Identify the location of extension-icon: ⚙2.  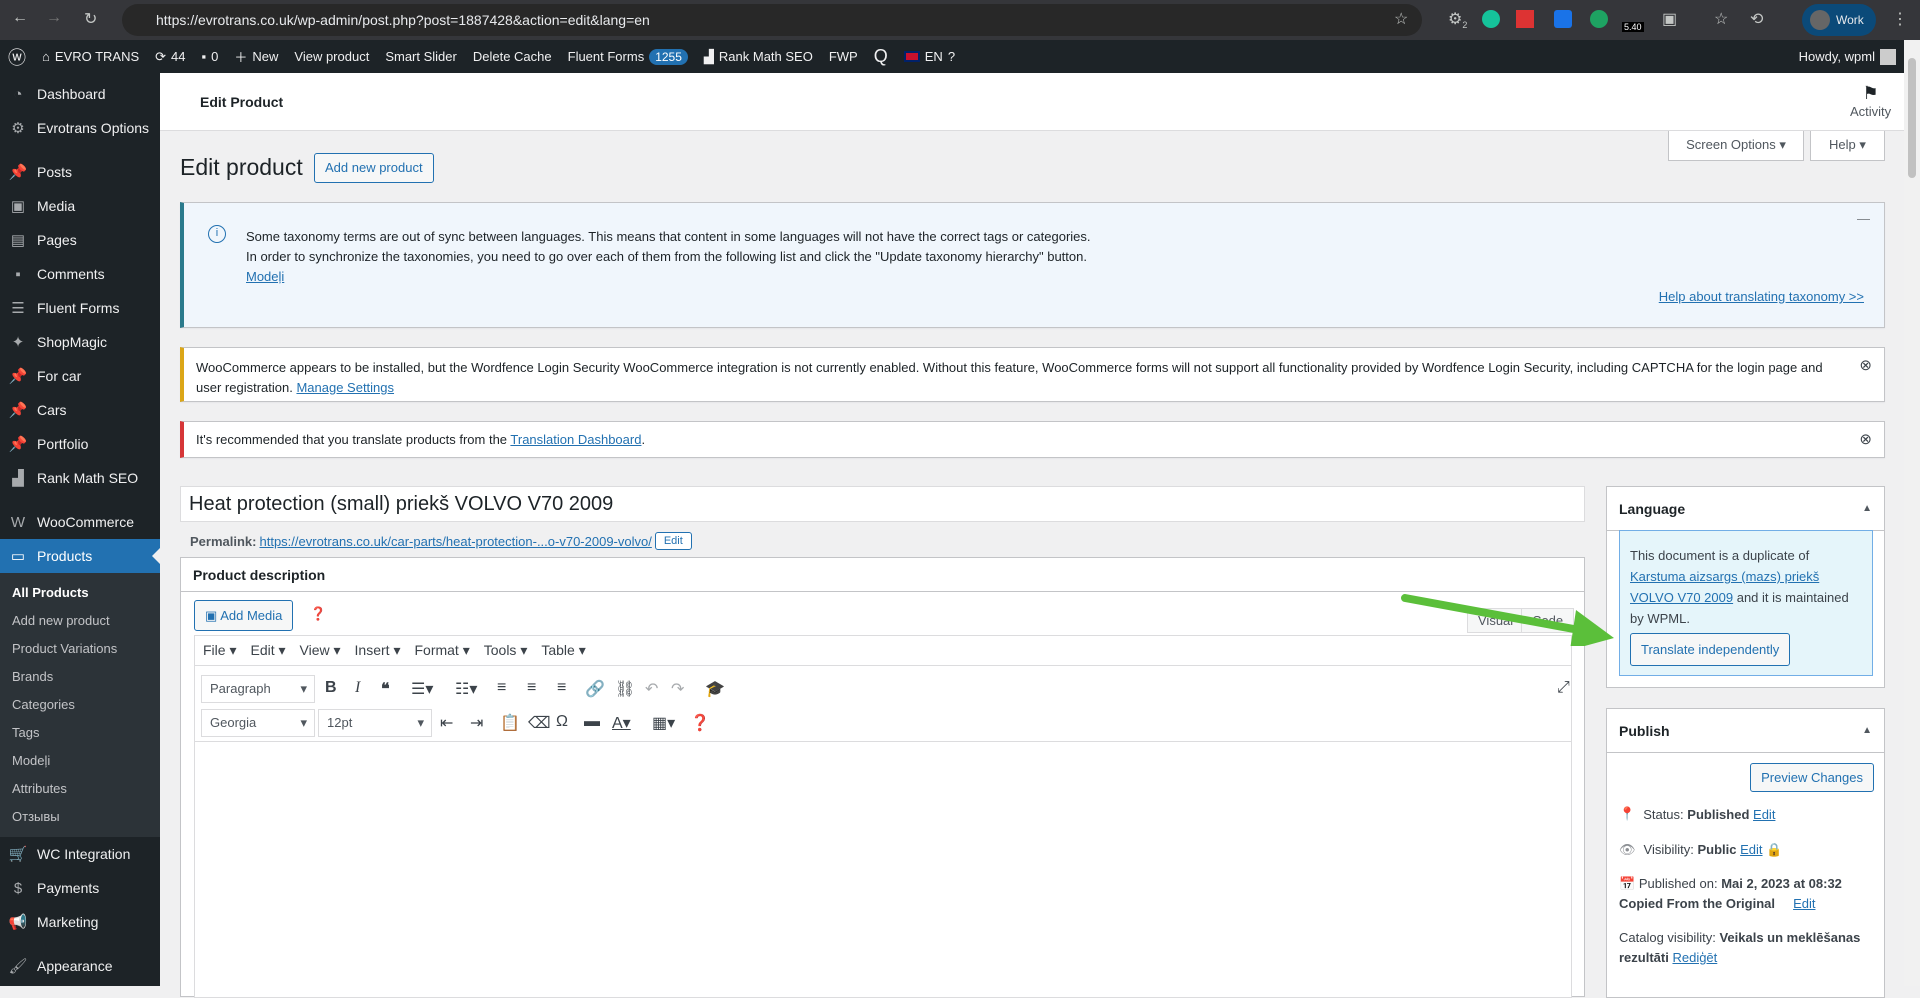
(1457, 19).